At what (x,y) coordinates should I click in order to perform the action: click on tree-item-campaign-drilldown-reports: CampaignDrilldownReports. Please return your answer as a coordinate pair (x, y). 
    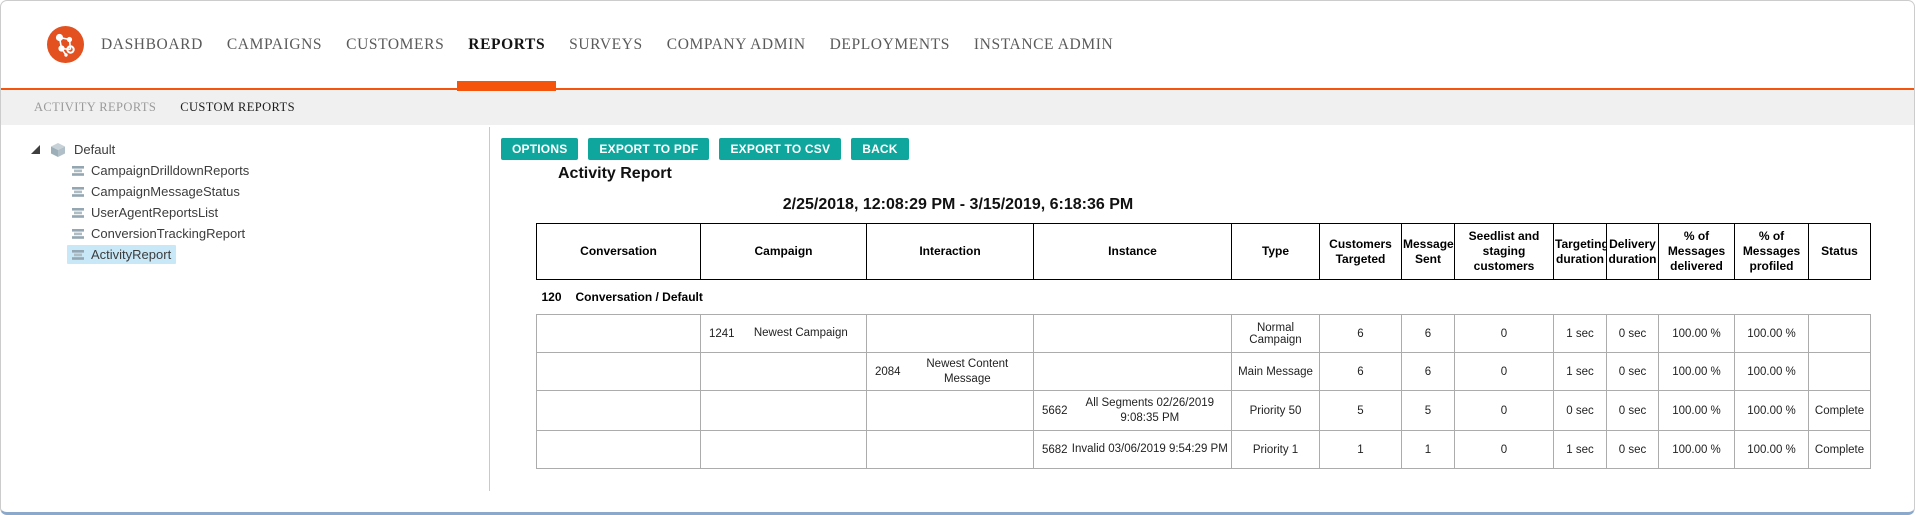
    Looking at the image, I should click on (245, 170).